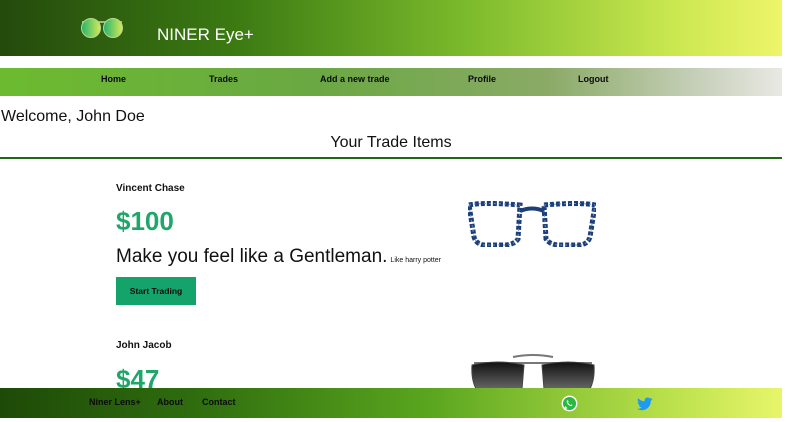 The image size is (787, 422). What do you see at coordinates (391, 28) in the screenshot?
I see `header-bar: NINER Eye+` at bounding box center [391, 28].